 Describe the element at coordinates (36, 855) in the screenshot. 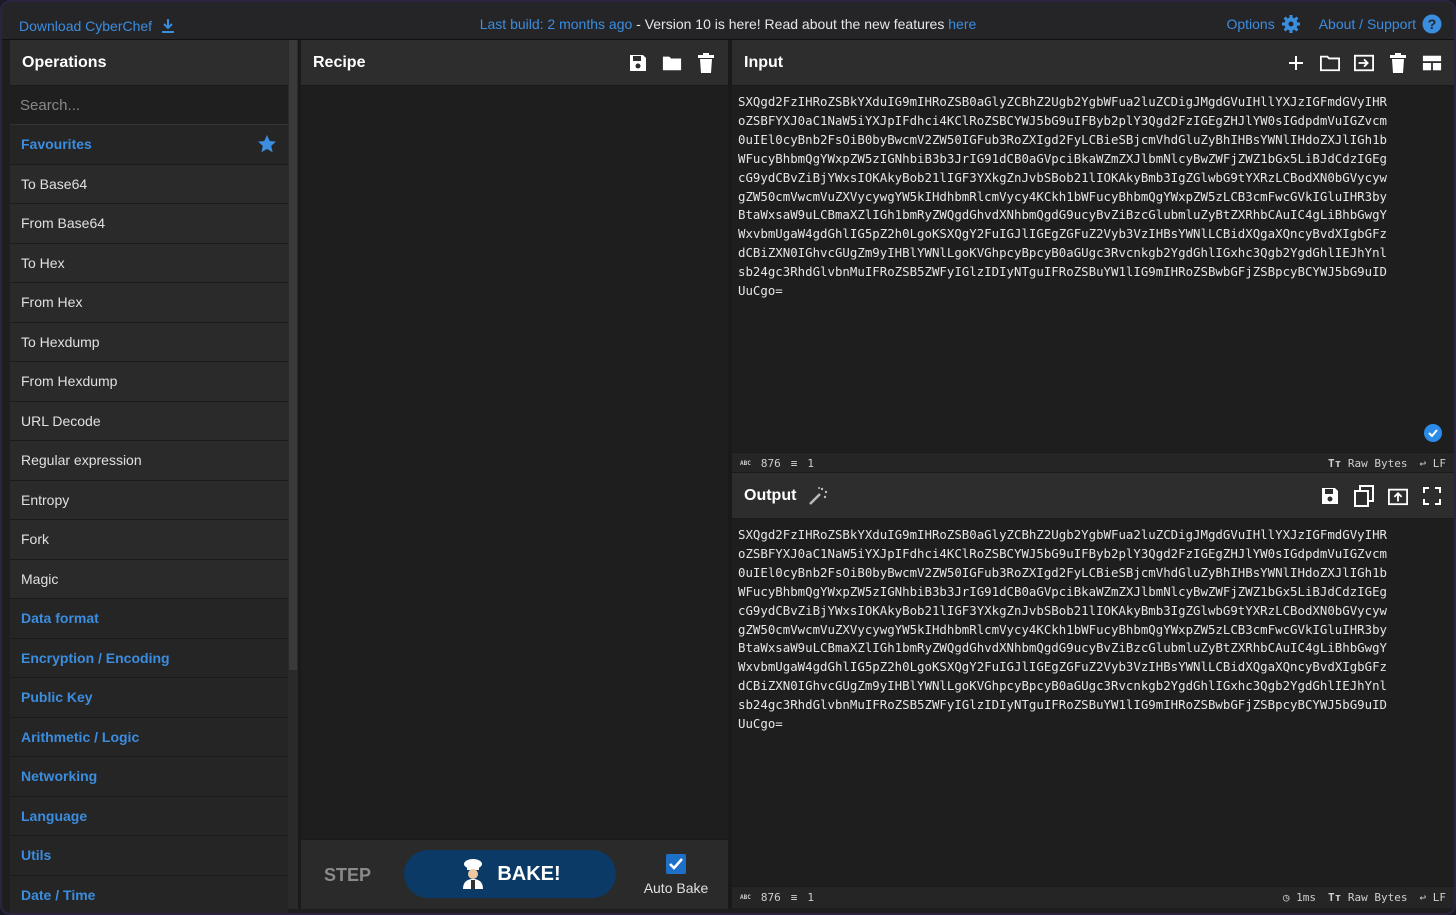

I see `item-label: Utils` at that location.